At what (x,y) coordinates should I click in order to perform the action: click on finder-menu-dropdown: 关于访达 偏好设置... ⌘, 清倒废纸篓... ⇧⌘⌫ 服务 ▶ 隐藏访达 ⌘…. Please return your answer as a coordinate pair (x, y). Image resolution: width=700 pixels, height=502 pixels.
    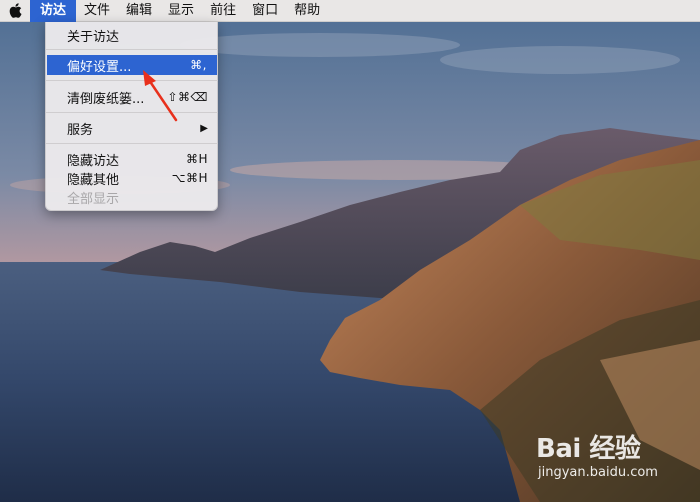
    Looking at the image, I should click on (131, 116).